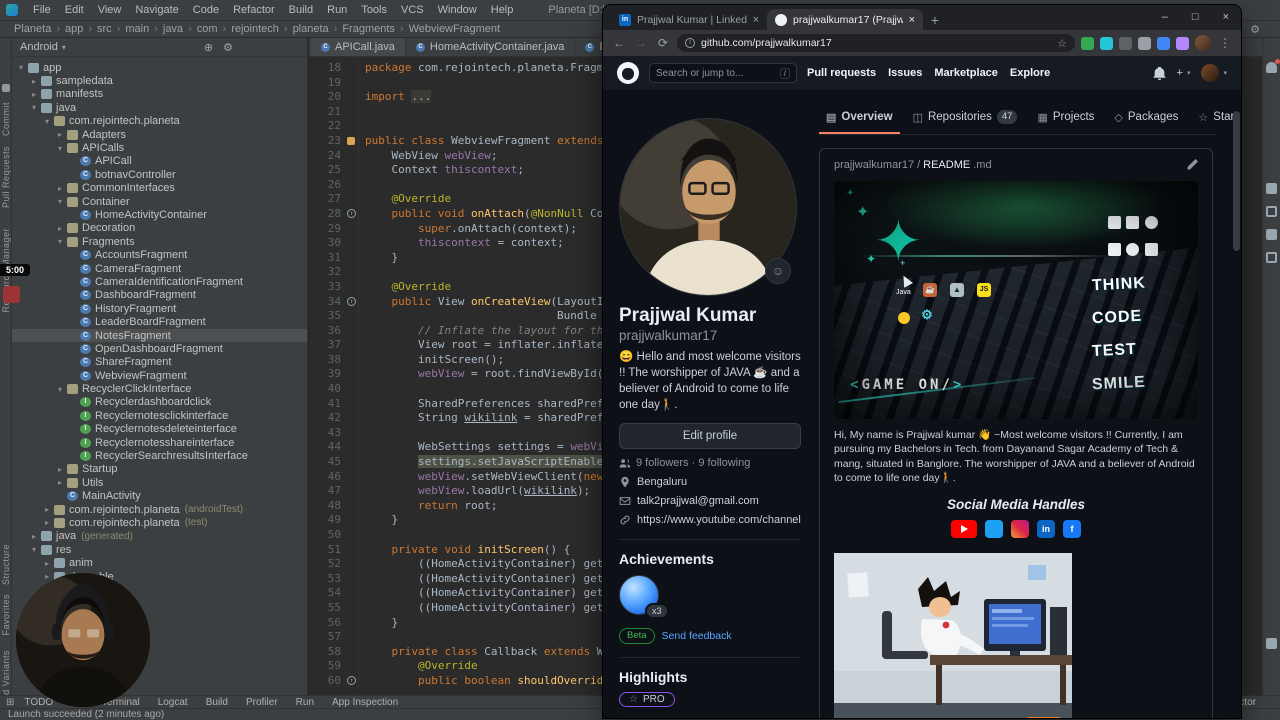  Describe the element at coordinates (159, 295) in the screenshot. I see `tree-item: C DashboardFragment` at that location.